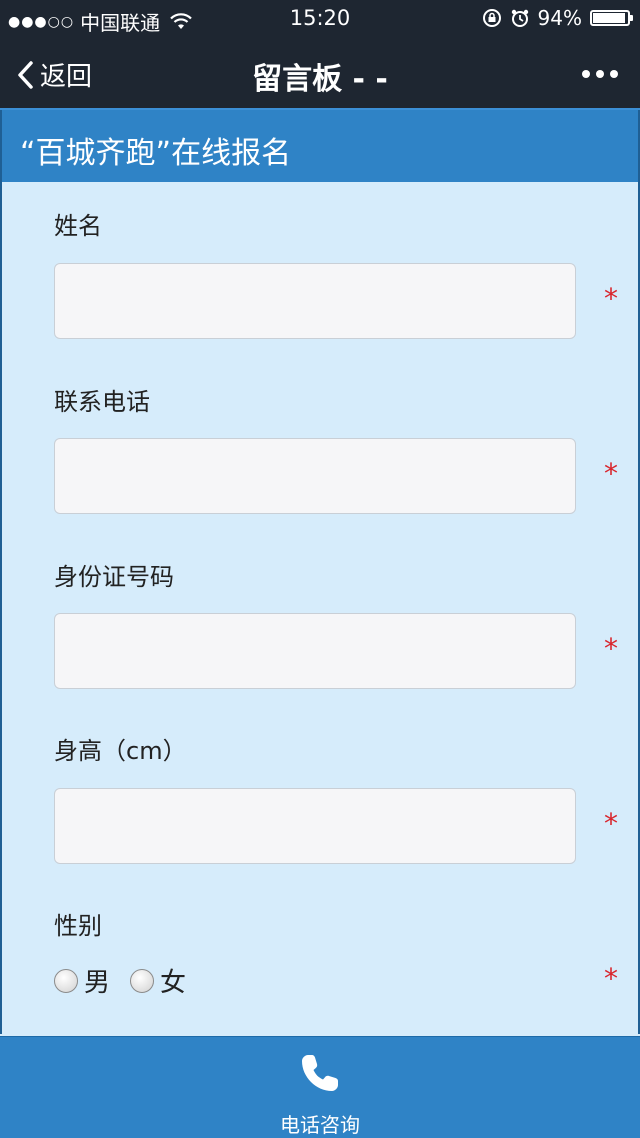 Image resolution: width=640 pixels, height=1138 pixels. I want to click on gender-label: 性别, so click(78, 926).